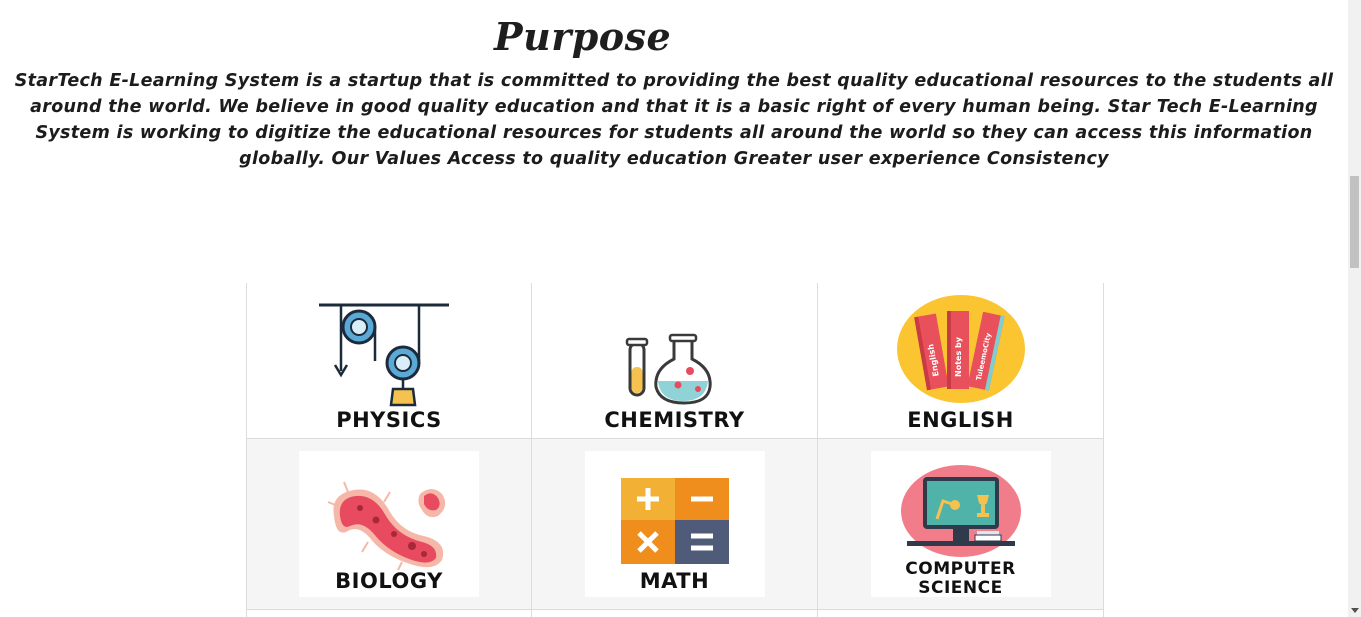  What do you see at coordinates (389, 419) in the screenshot?
I see `physics-label: PHYSICS` at bounding box center [389, 419].